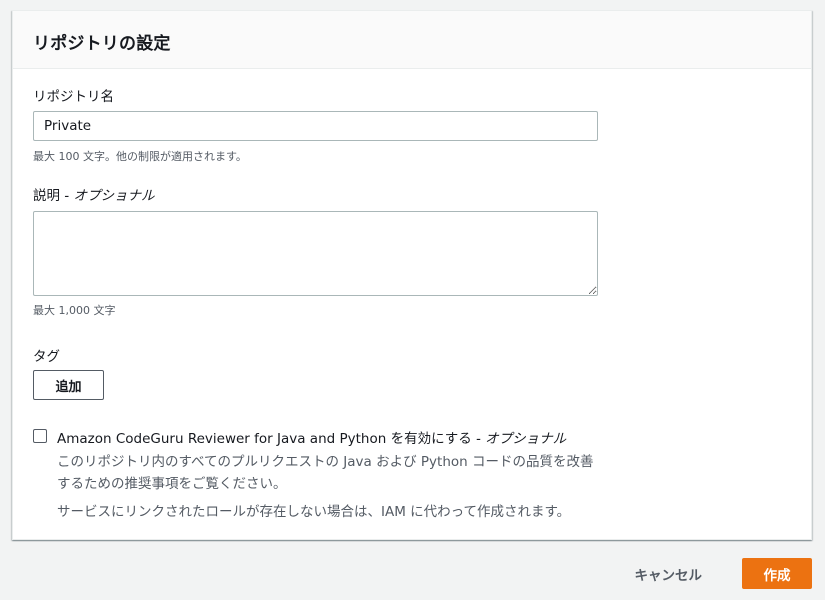 This screenshot has height=600, width=825. I want to click on repo-name-hint: 最大 100 文字。他の制限が適用されます。, so click(140, 156).